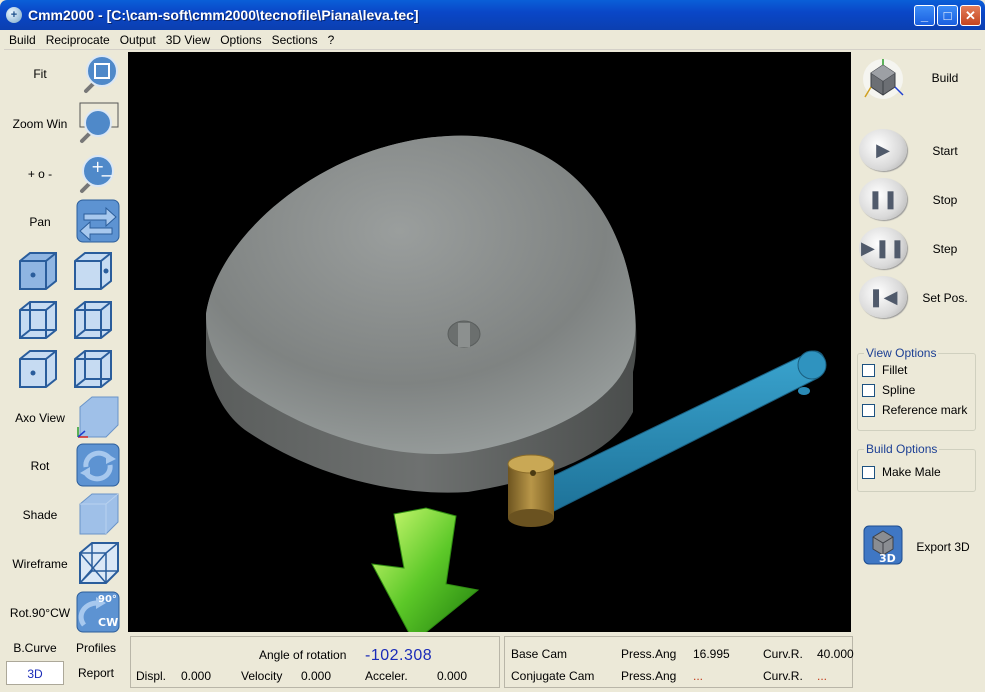 Image resolution: width=985 pixels, height=692 pixels. I want to click on zoom-in-out-icon: + −, so click(98, 173).